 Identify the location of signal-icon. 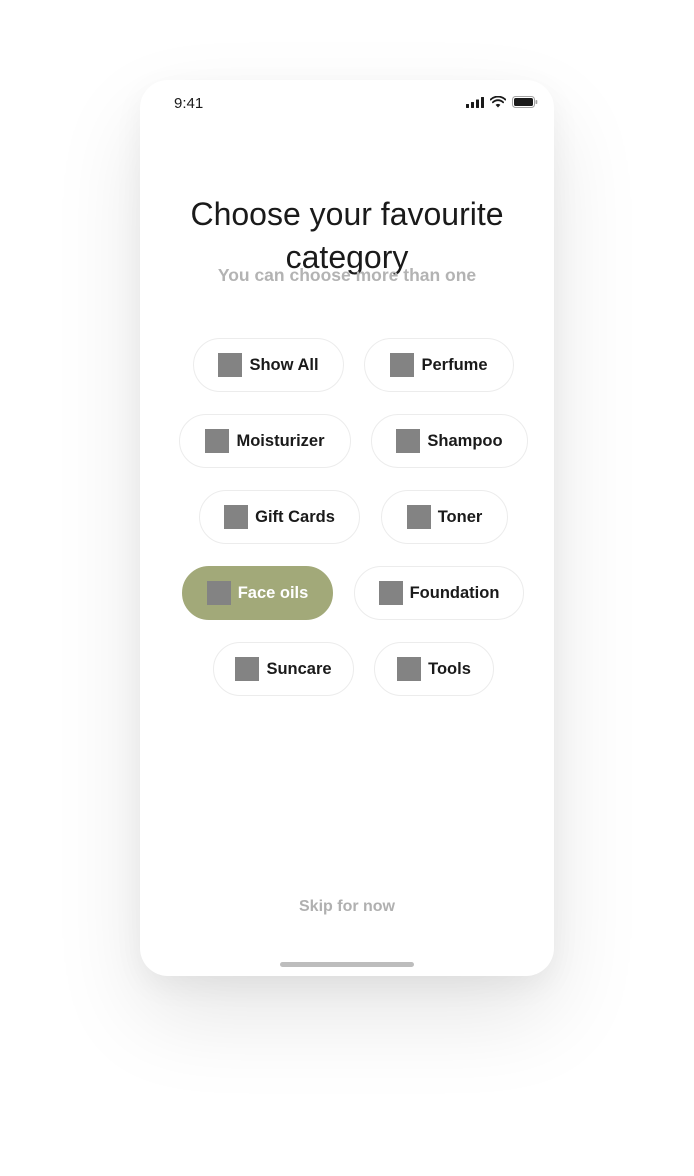
(475, 102).